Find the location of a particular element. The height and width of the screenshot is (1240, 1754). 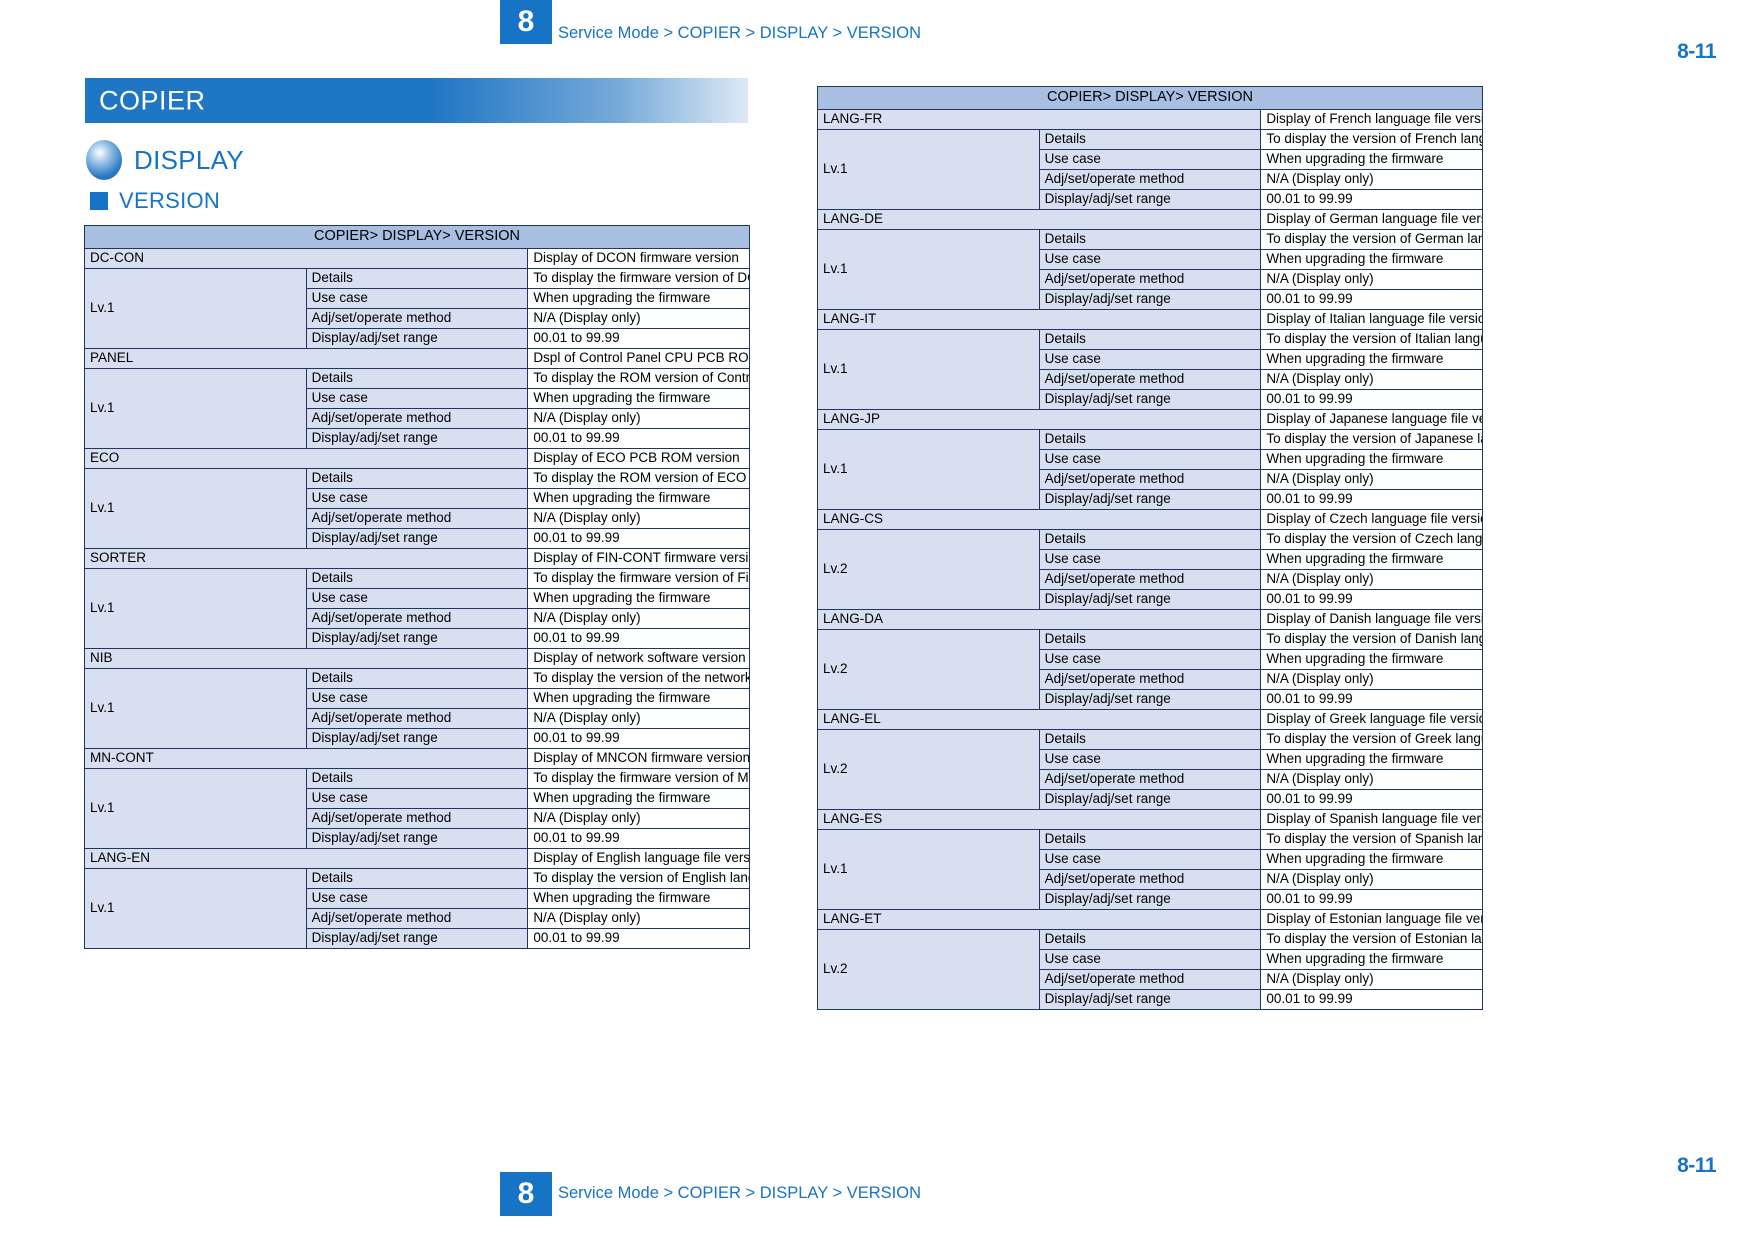

subsection-label: DISPLAY is located at coordinates (189, 159).